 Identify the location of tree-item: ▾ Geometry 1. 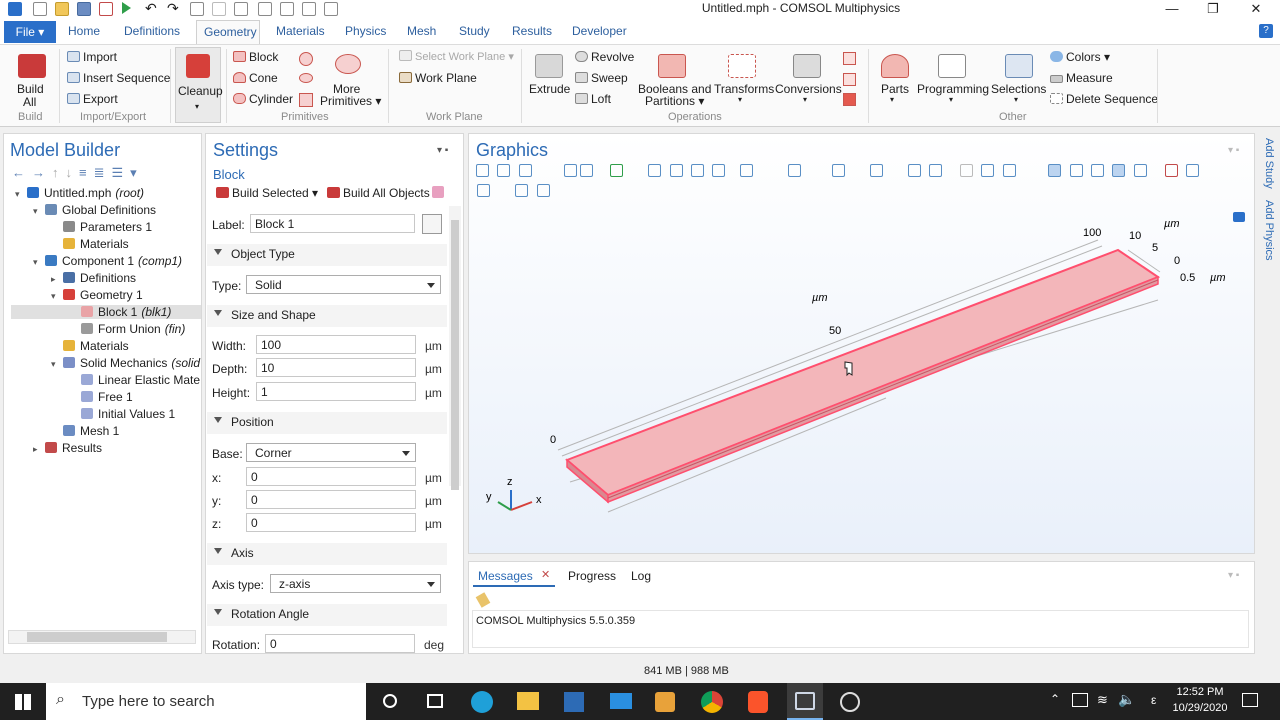
(97, 295).